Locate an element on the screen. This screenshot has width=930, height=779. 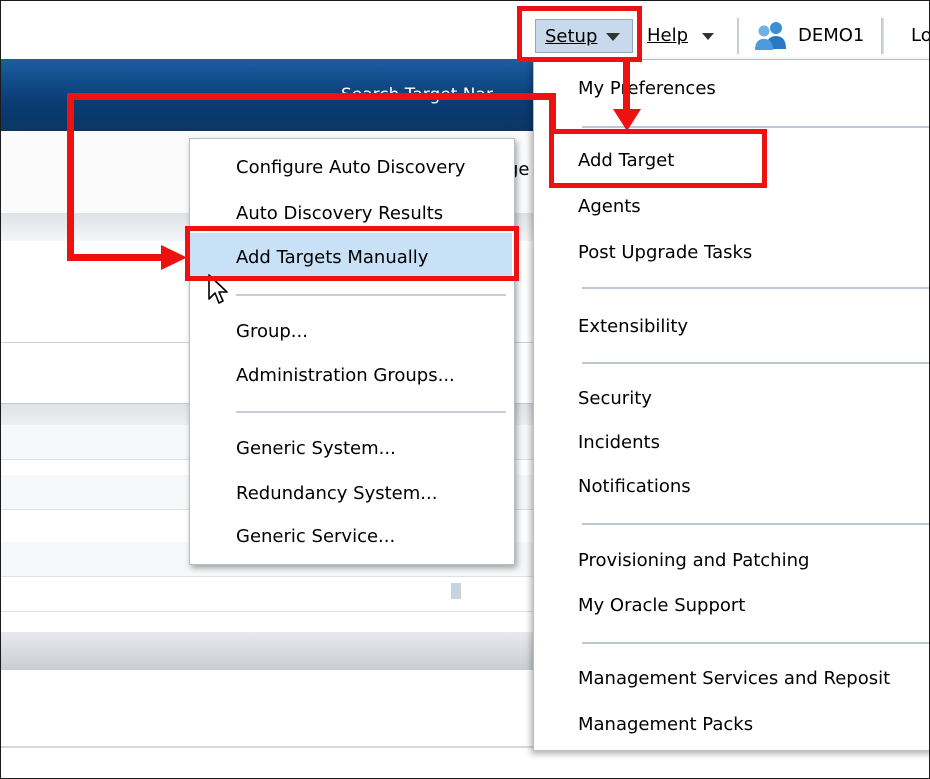
table-cell-marker is located at coordinates (456, 591).